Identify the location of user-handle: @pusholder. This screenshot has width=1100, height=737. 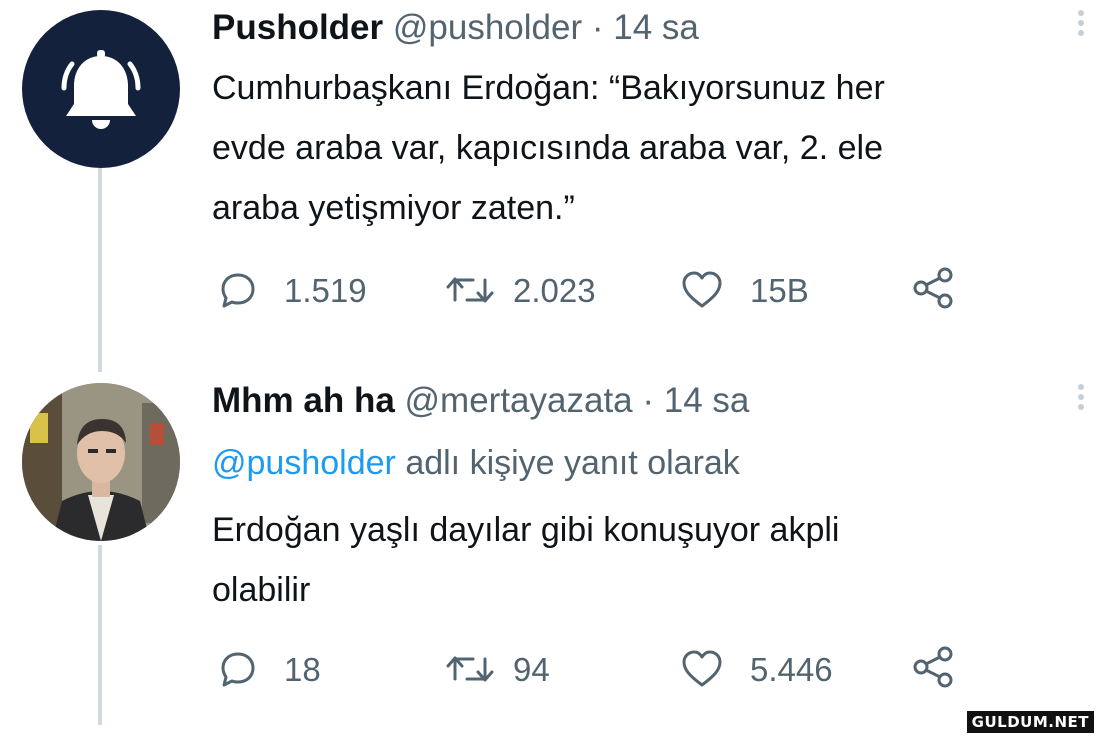
(487, 27).